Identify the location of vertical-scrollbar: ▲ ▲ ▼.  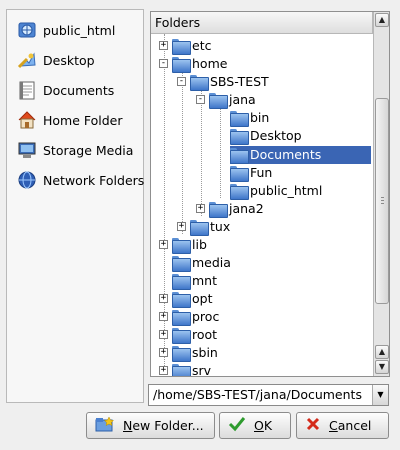
(381, 194).